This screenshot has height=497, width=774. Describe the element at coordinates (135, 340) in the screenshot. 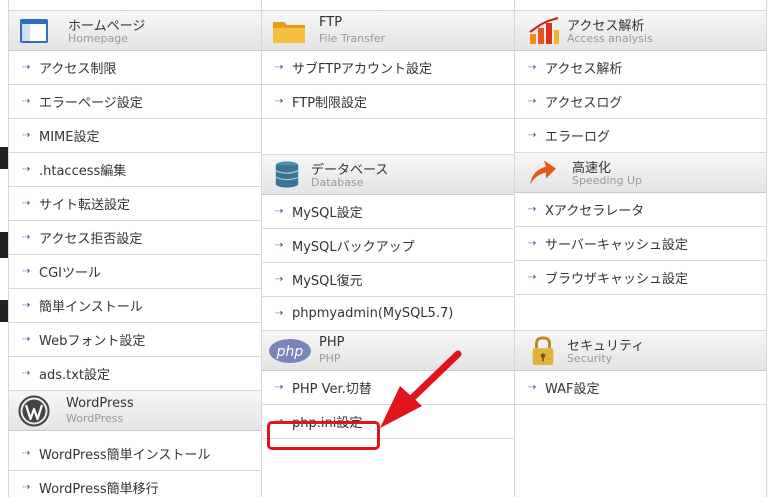

I see `menu-item-web-font: ⇢ Webフォント設定` at that location.